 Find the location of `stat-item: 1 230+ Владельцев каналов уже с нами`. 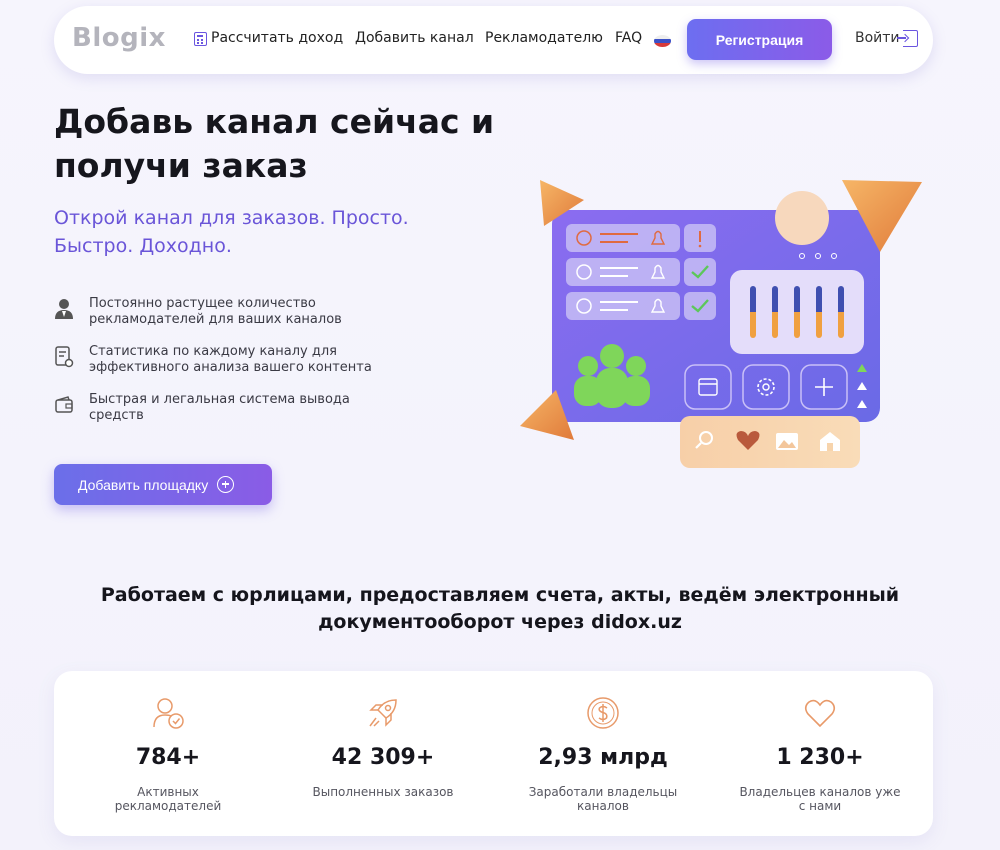

stat-item: 1 230+ Владельцев каналов уже с нами is located at coordinates (820, 753).